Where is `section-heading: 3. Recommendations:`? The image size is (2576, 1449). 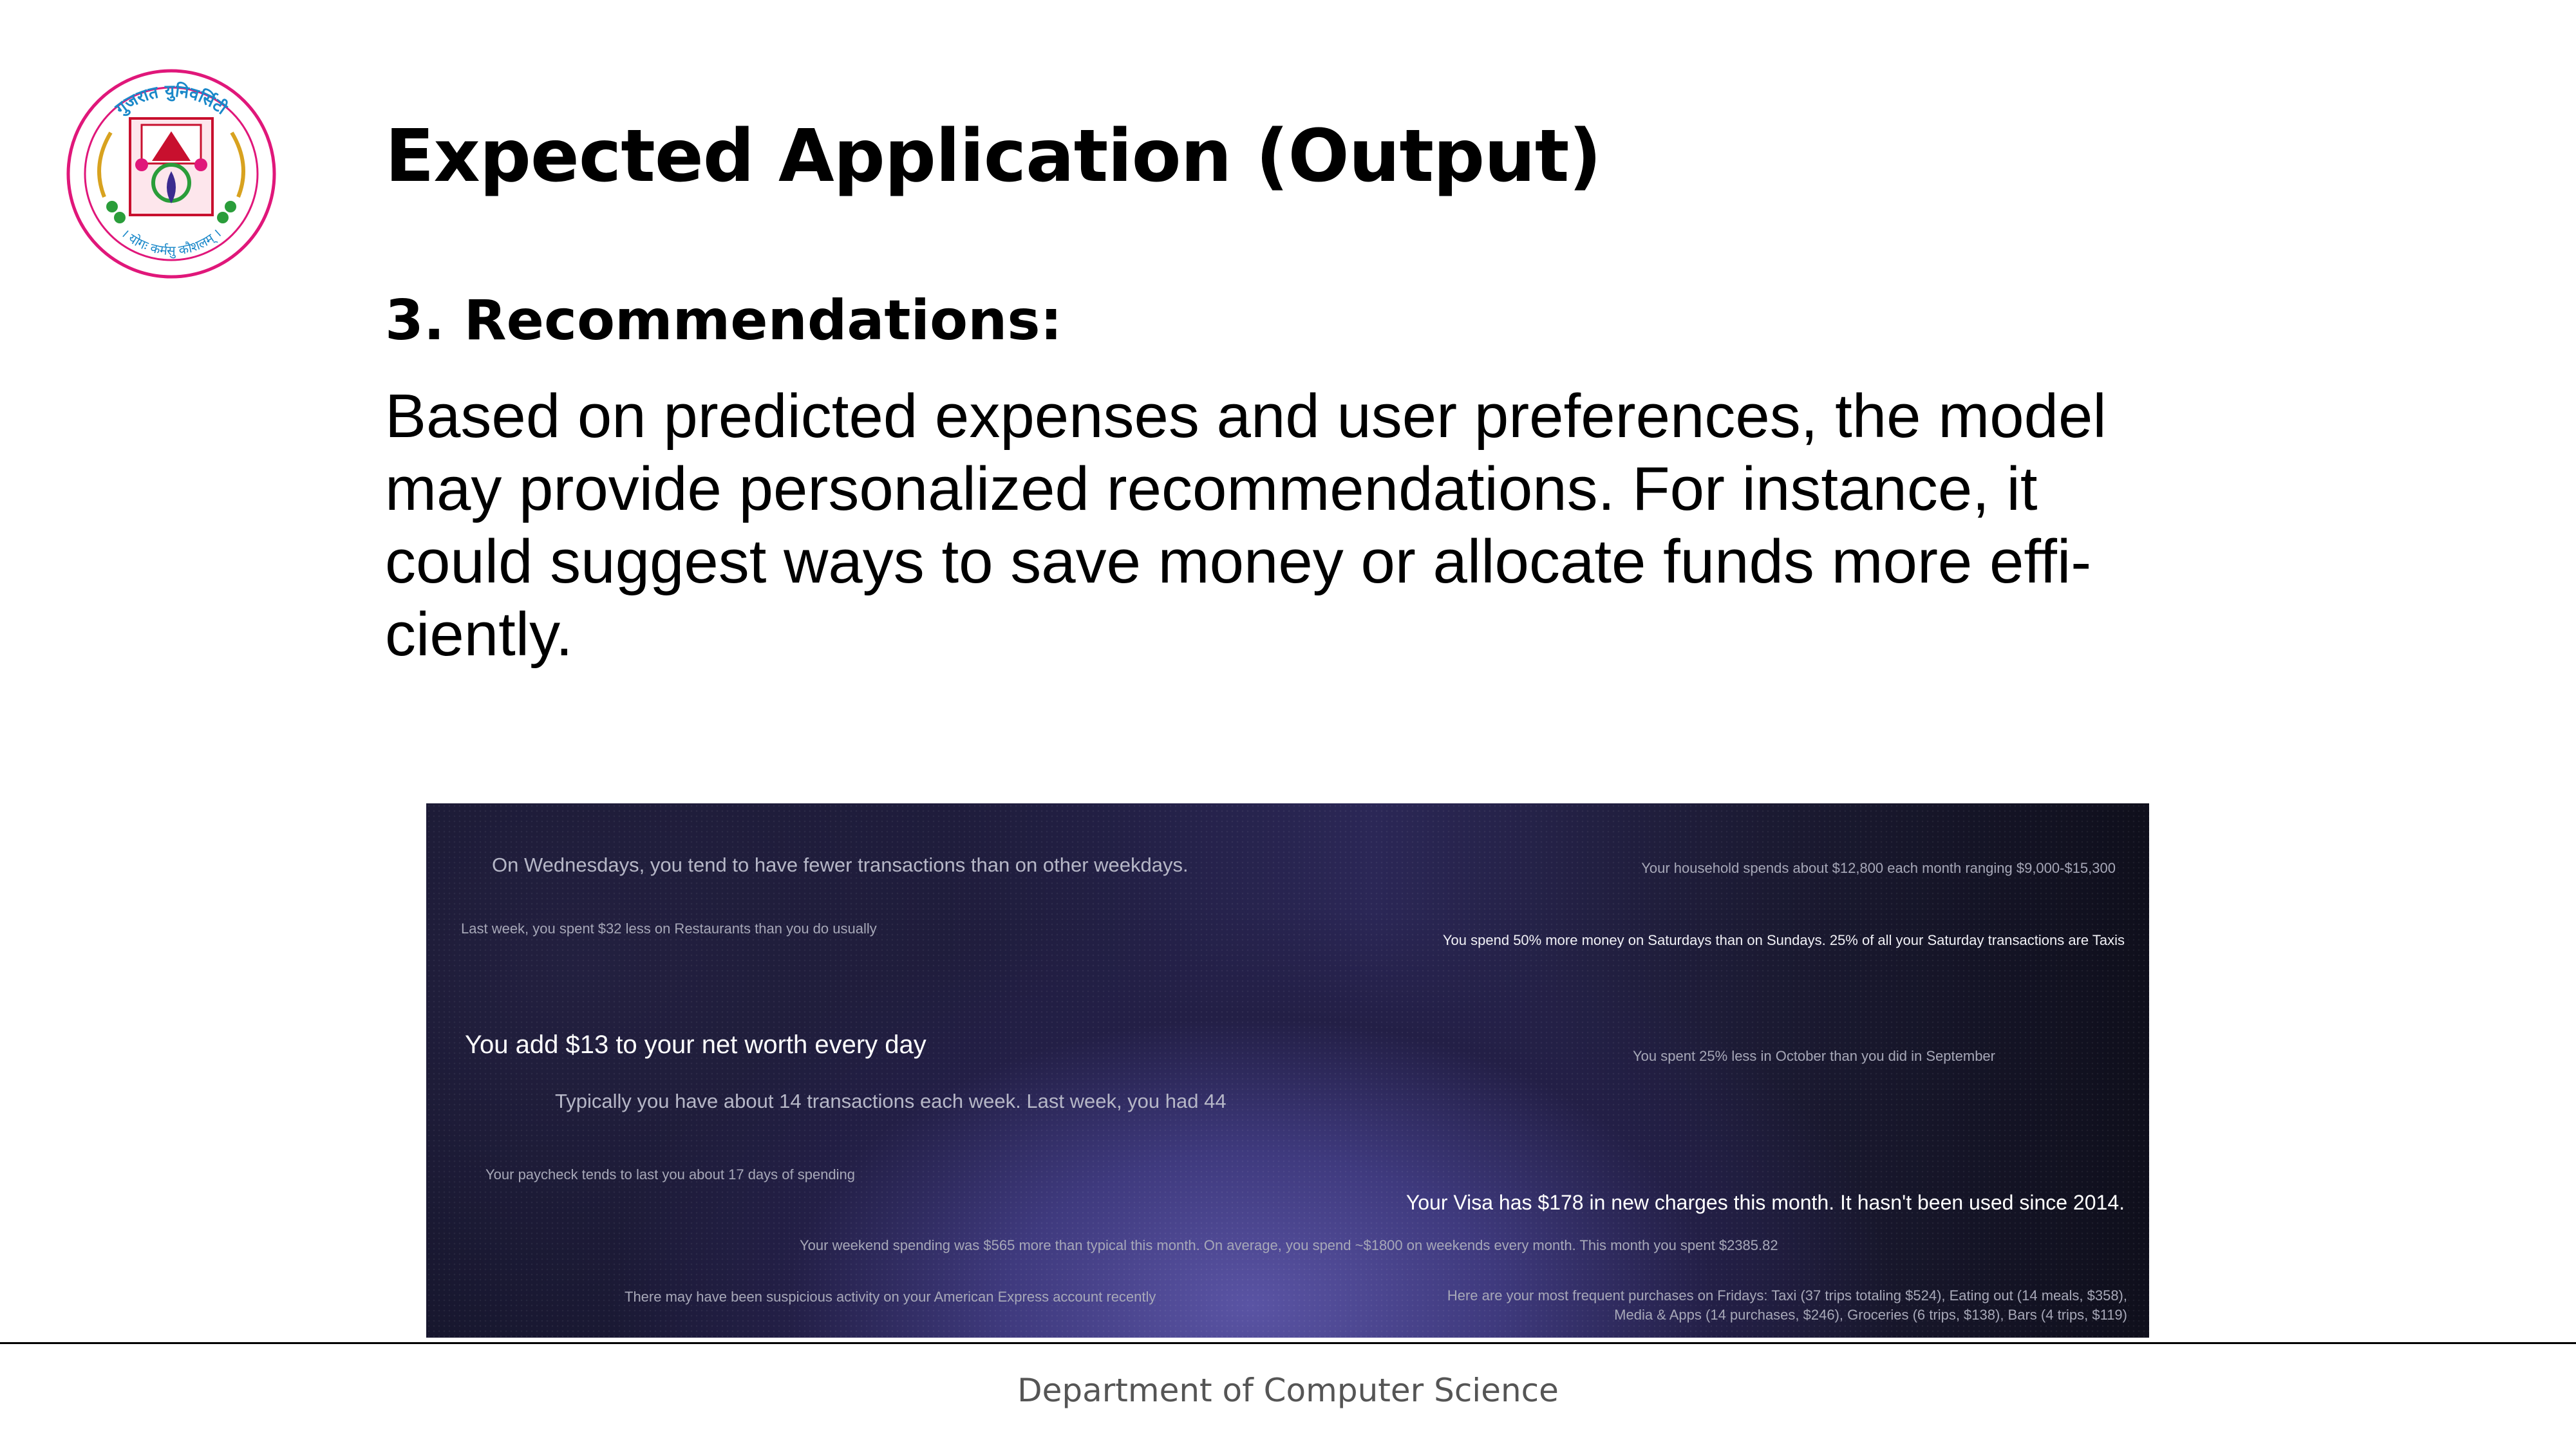
section-heading: 3. Recommendations: is located at coordinates (723, 320).